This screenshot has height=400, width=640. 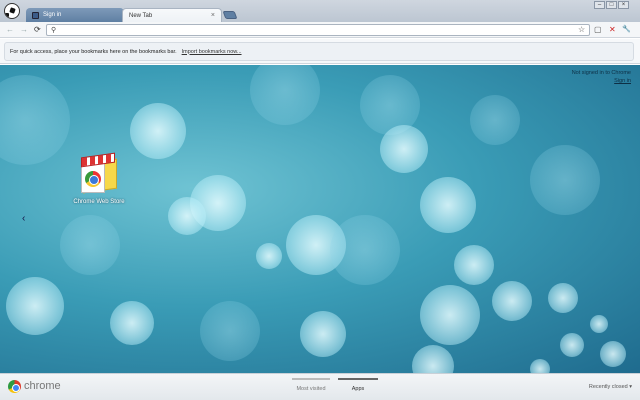 I want to click on chrome-logo-icon, so click(x=14, y=386).